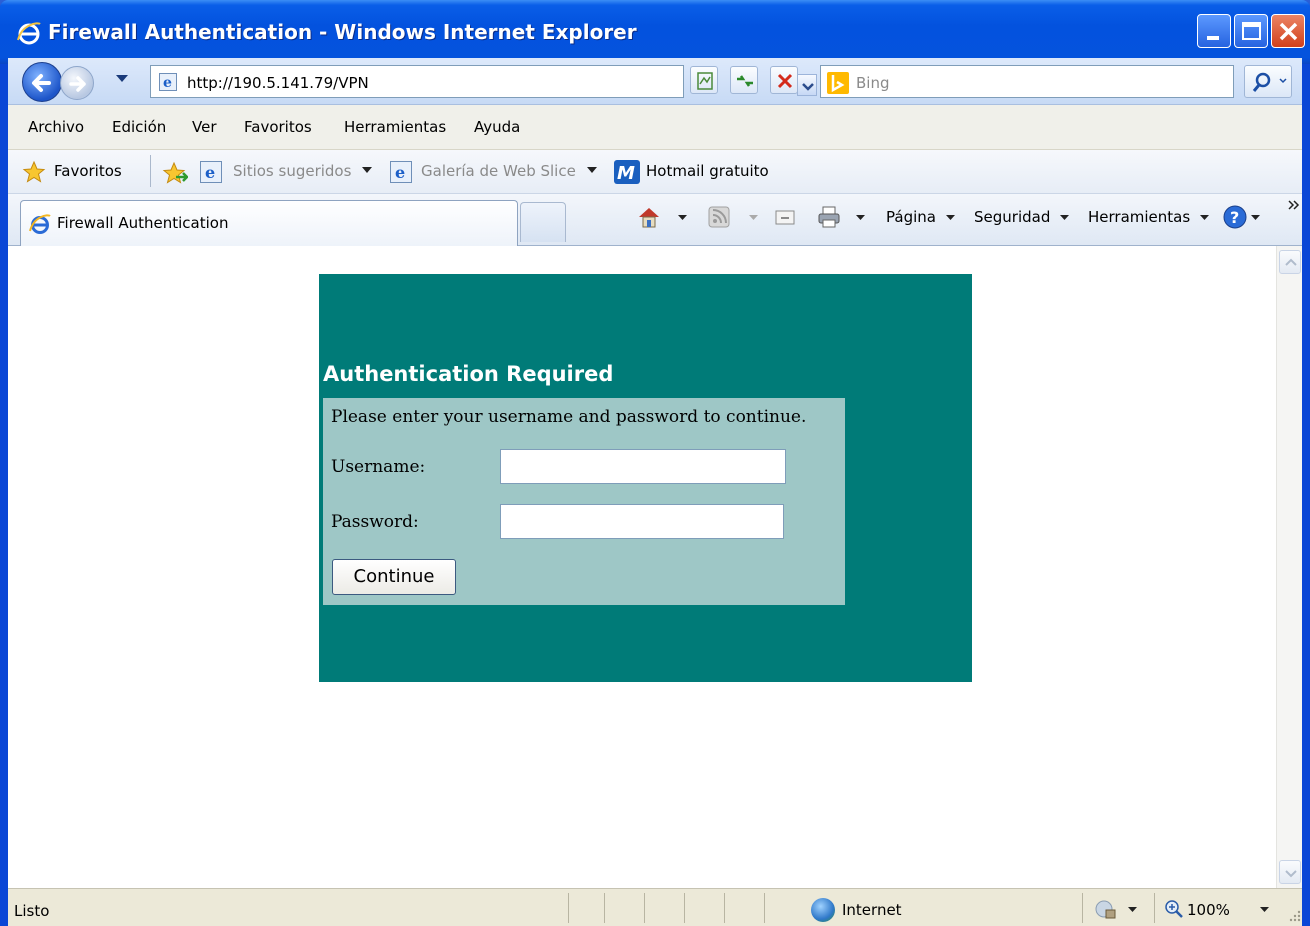 This screenshot has height=926, width=1310. What do you see at coordinates (122, 78) in the screenshot?
I see `recent-pages-dropdown` at bounding box center [122, 78].